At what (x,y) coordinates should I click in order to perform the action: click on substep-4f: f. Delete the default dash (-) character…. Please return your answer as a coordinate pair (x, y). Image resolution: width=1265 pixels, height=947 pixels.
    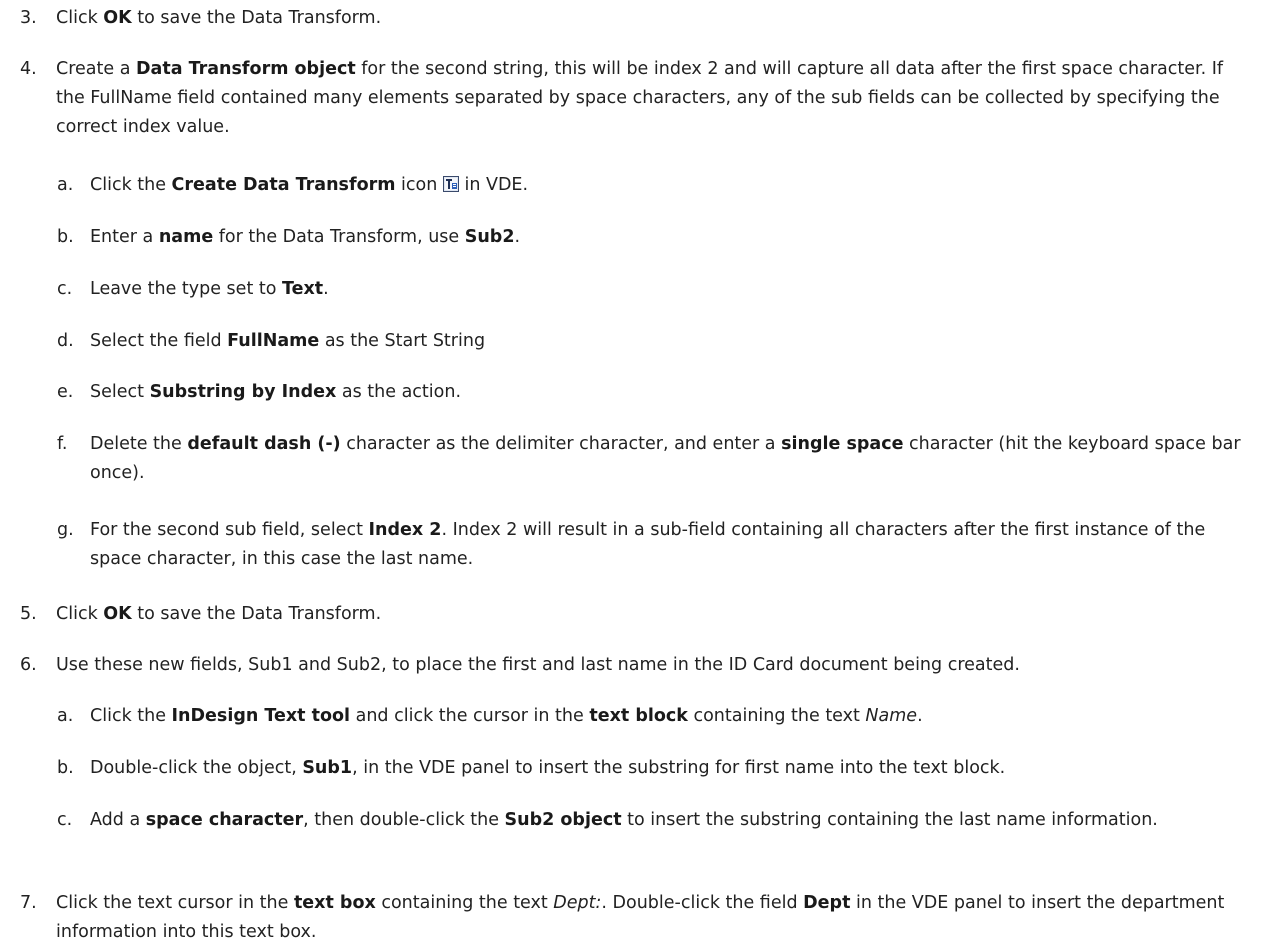
    Looking at the image, I should click on (651, 459).